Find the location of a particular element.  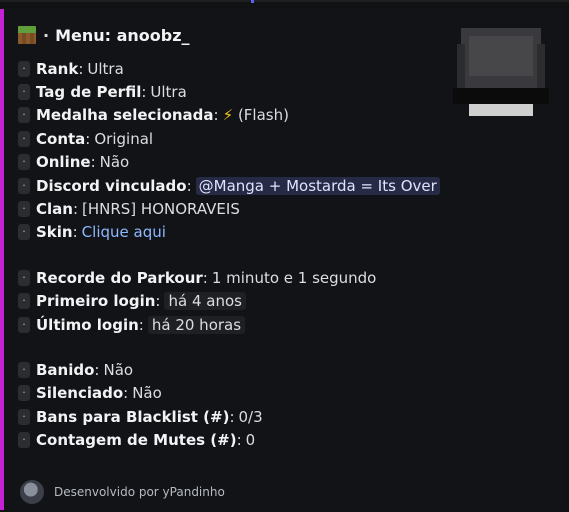

field-label: Medalha selecionada is located at coordinates (125, 115).